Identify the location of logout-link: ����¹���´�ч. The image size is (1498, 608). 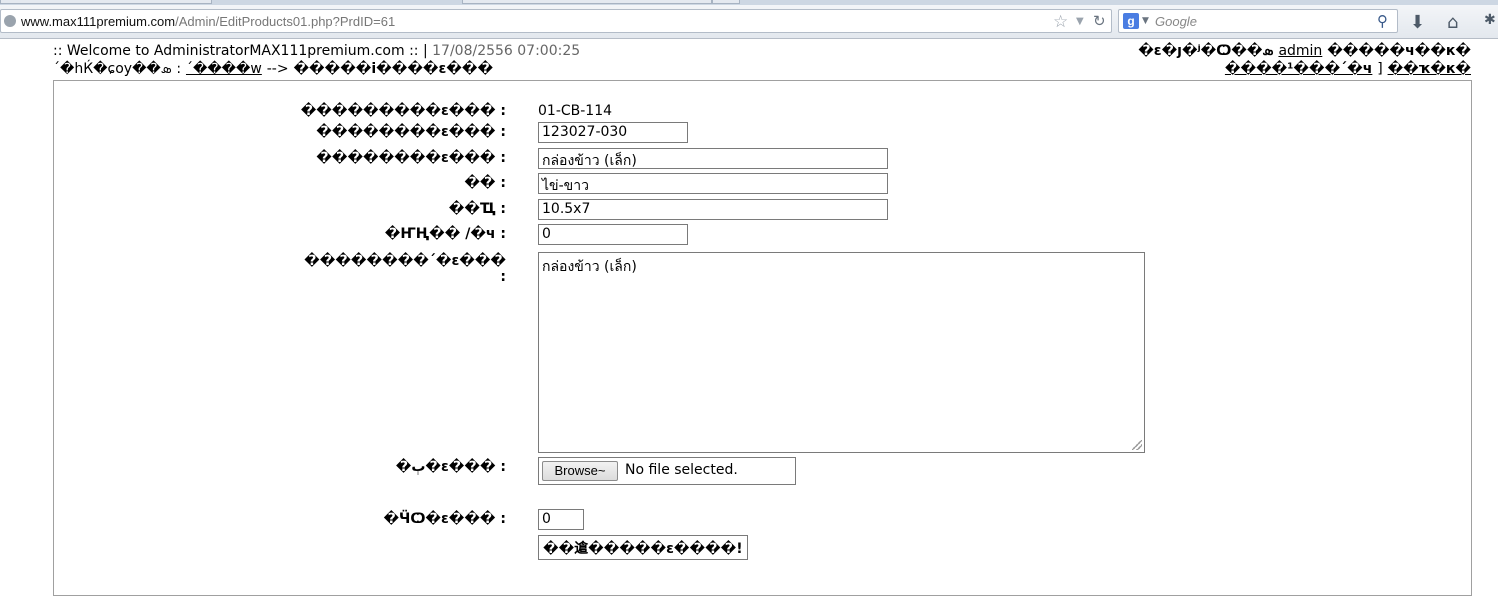
(1298, 69).